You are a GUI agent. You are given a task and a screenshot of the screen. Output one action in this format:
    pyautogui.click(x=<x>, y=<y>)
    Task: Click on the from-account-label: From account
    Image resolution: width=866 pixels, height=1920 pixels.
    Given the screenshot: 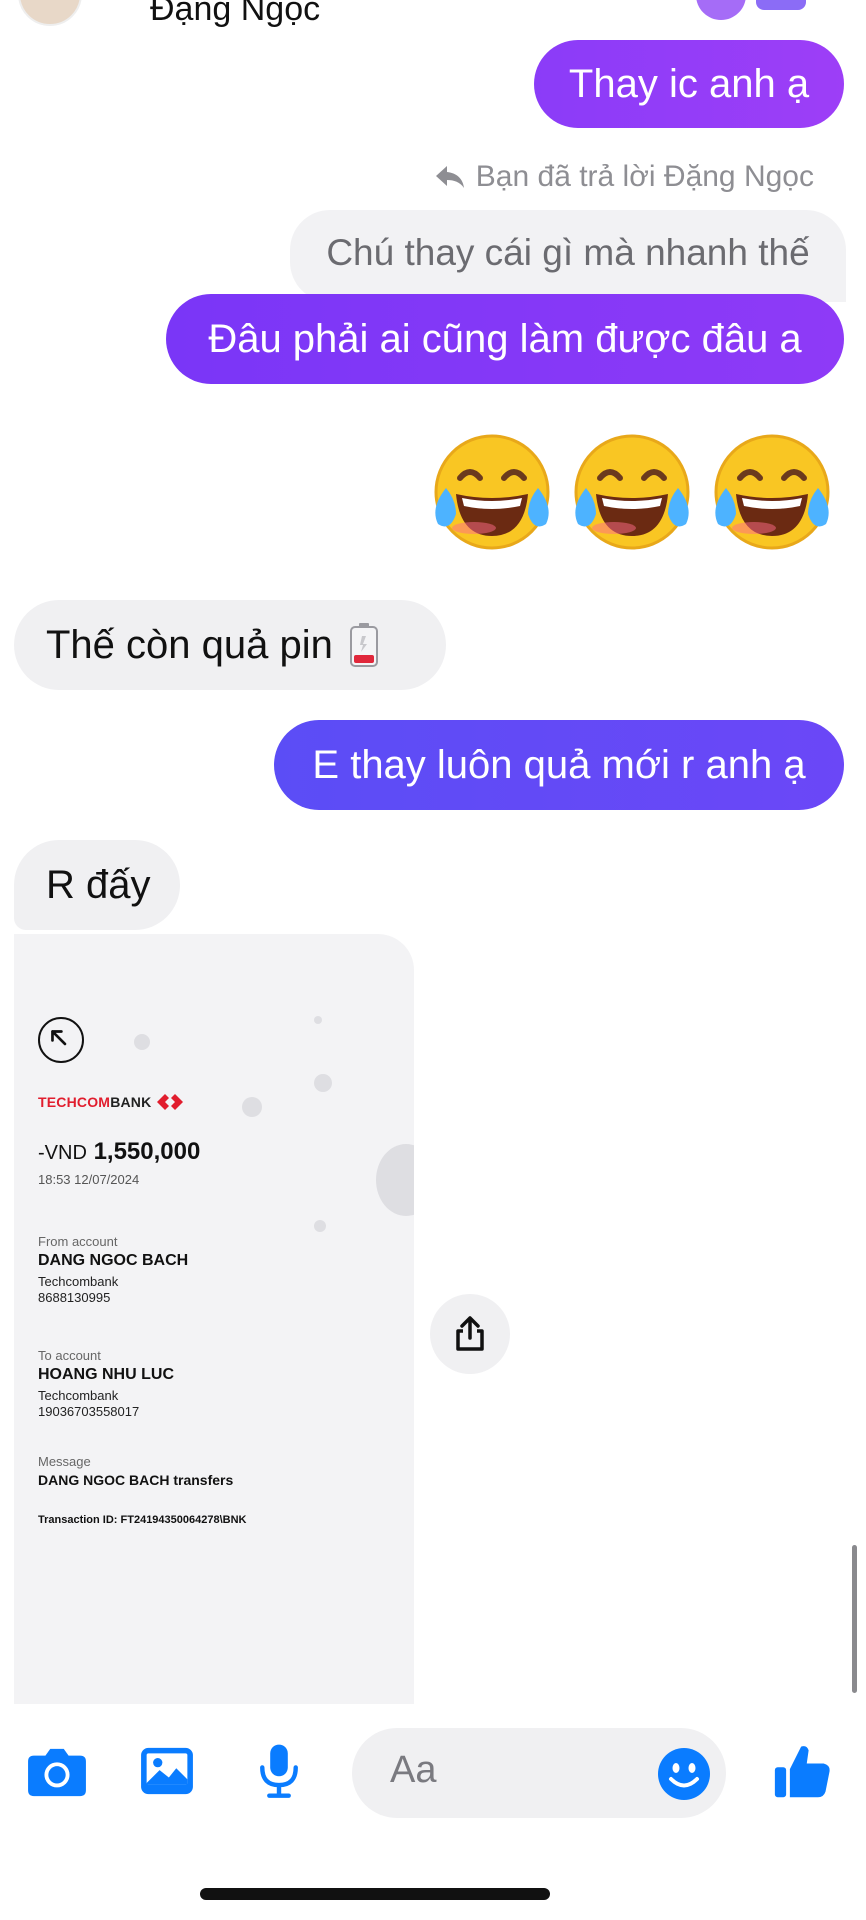 What is the action you would take?
    pyautogui.click(x=78, y=1241)
    